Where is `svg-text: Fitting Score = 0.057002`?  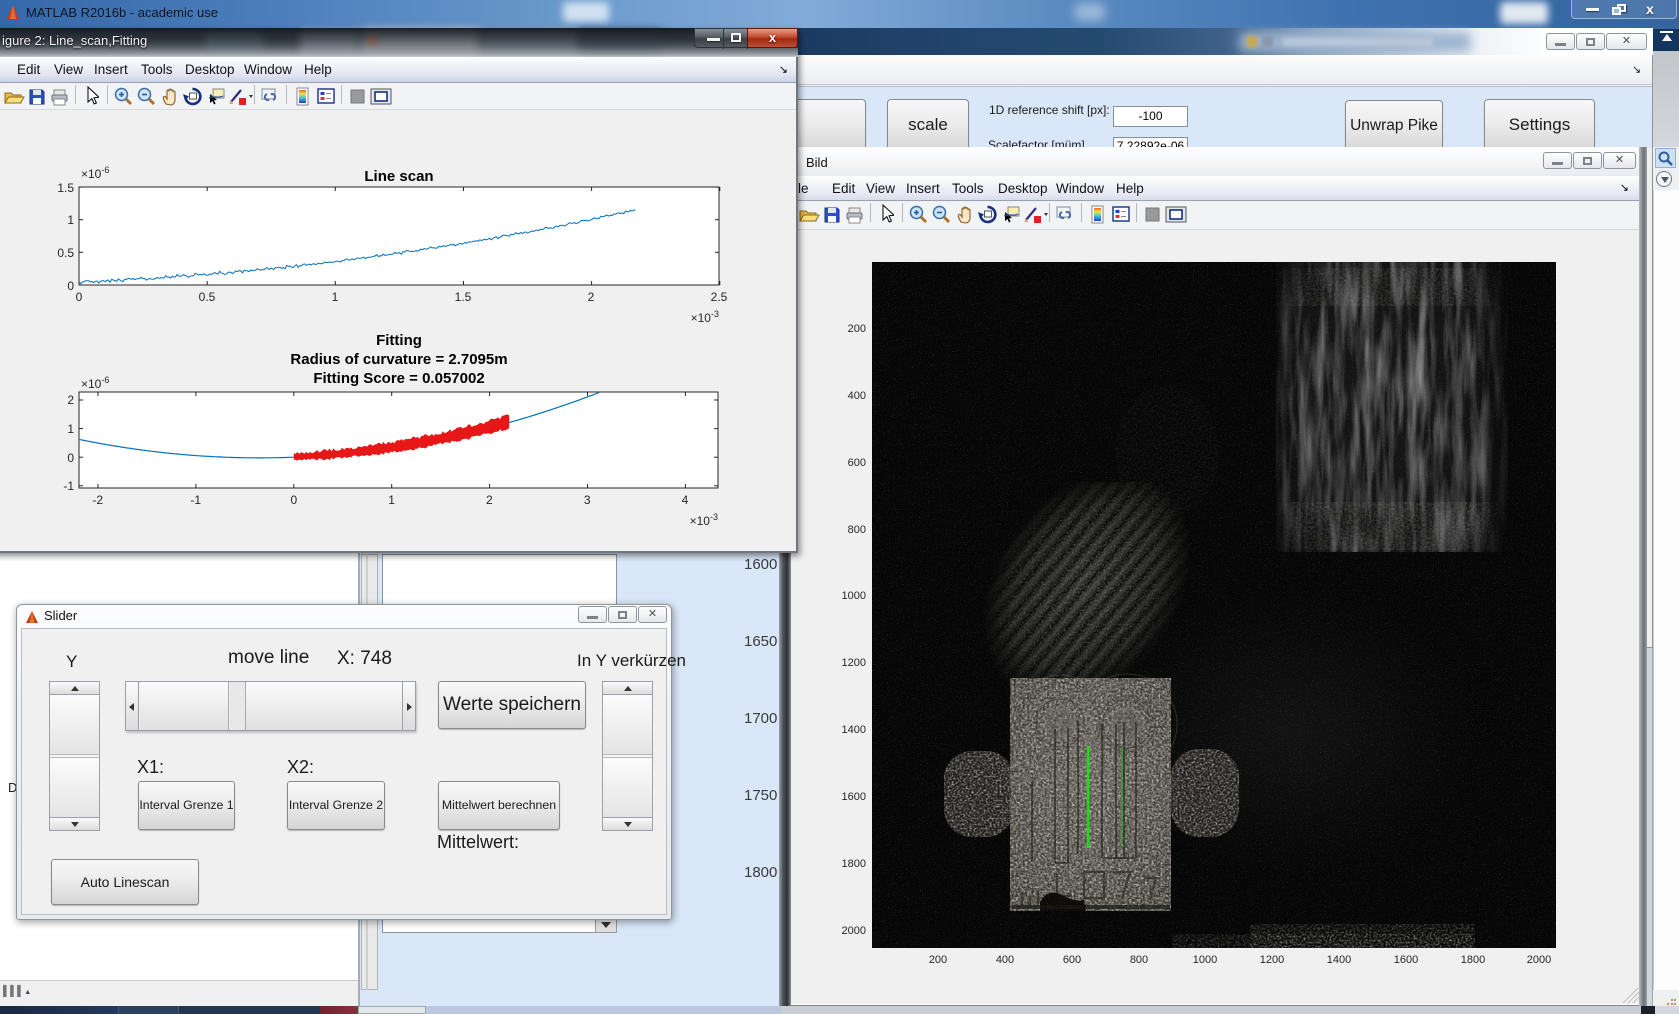 svg-text: Fitting Score = 0.057002 is located at coordinates (398, 378).